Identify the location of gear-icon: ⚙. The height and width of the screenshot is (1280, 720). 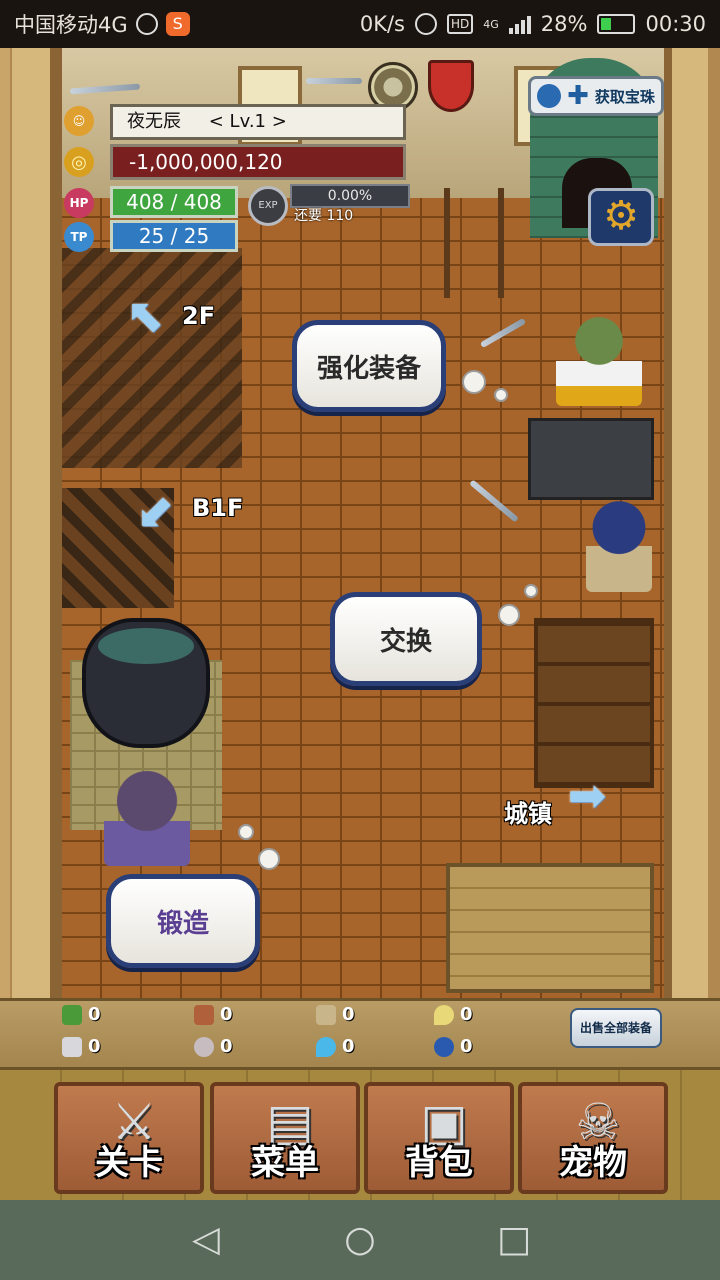
(621, 216).